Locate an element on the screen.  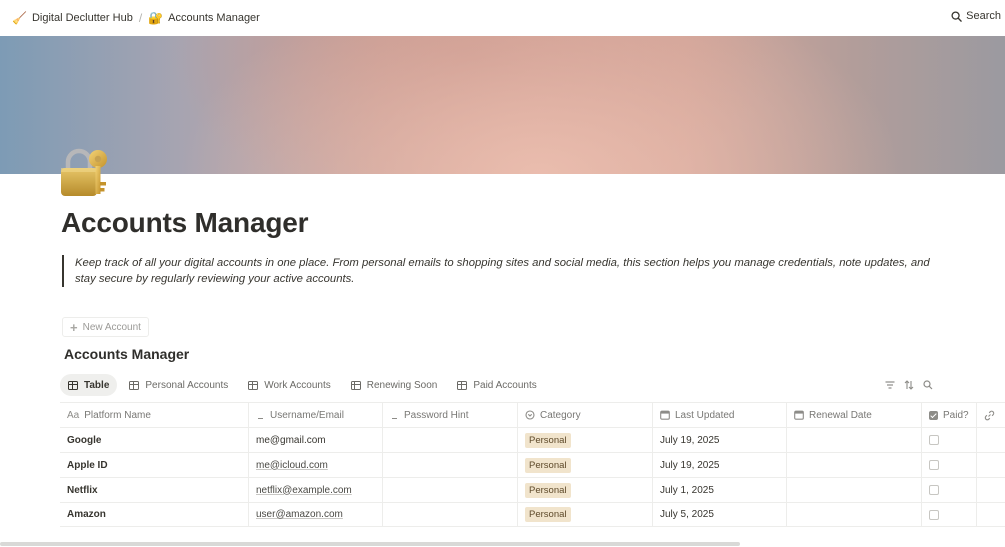
view-tab-label: Table is located at coordinates (97, 385).